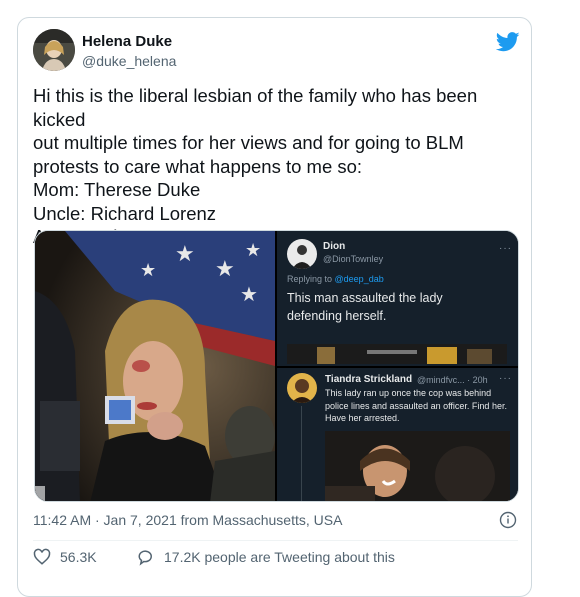 This screenshot has height=597, width=580. Describe the element at coordinates (127, 41) in the screenshot. I see `author-name: Helena Duke` at that location.